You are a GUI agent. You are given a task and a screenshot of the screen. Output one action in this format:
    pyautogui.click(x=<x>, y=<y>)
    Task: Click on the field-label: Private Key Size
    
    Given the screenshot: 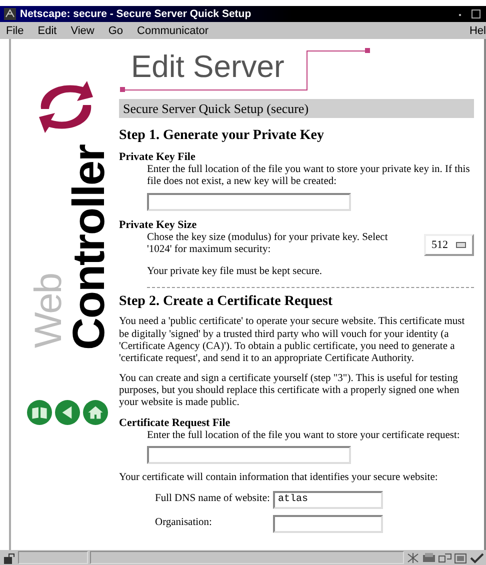 What is the action you would take?
    pyautogui.click(x=158, y=225)
    